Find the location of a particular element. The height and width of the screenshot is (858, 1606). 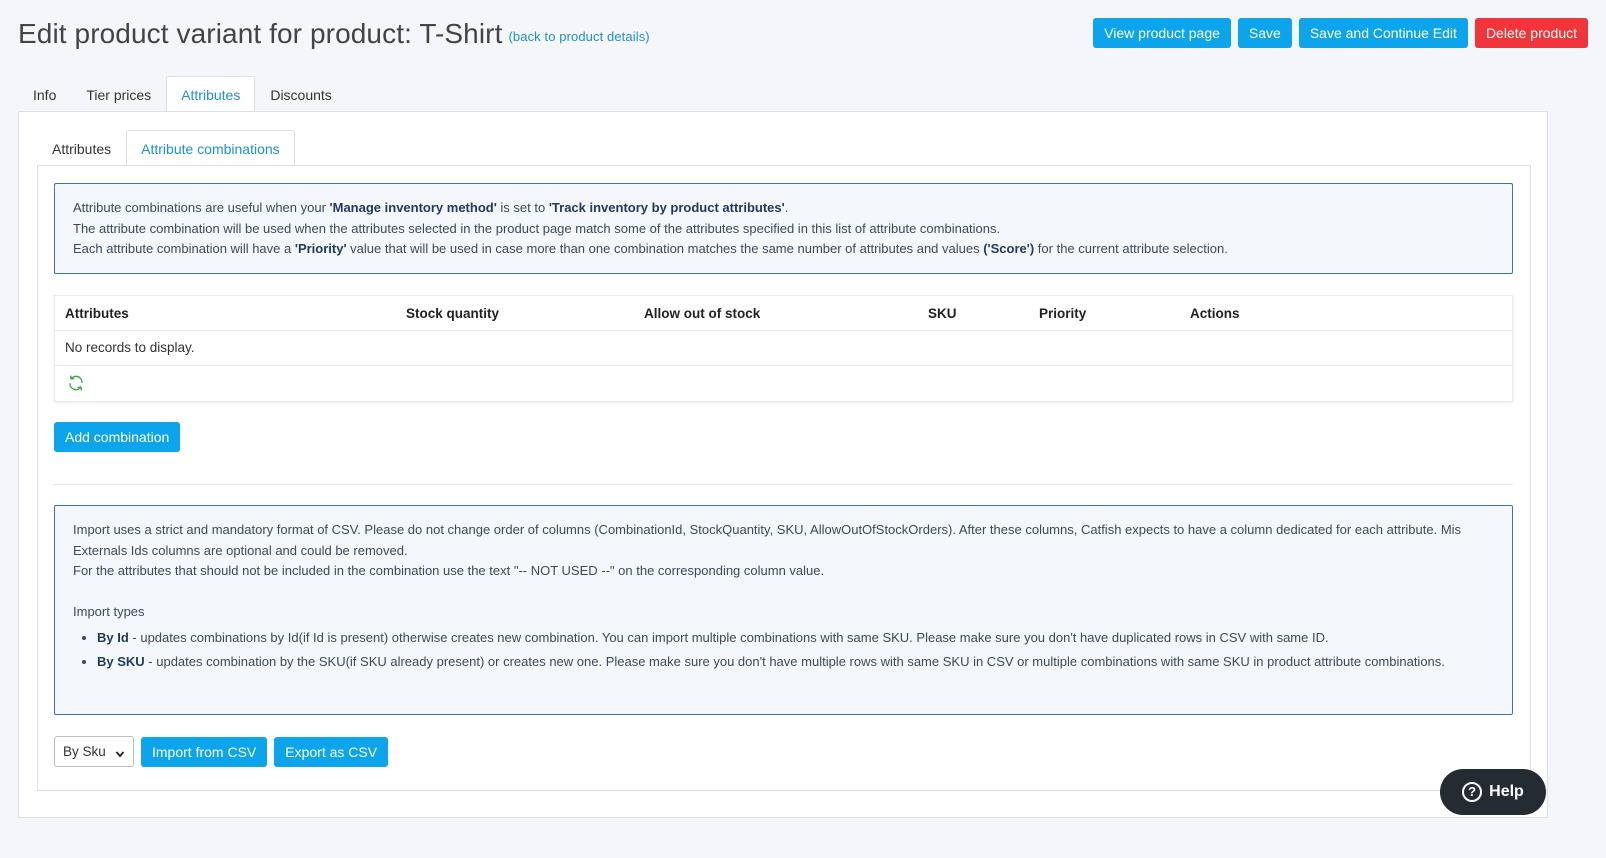

save-button: Save is located at coordinates (1264, 33).